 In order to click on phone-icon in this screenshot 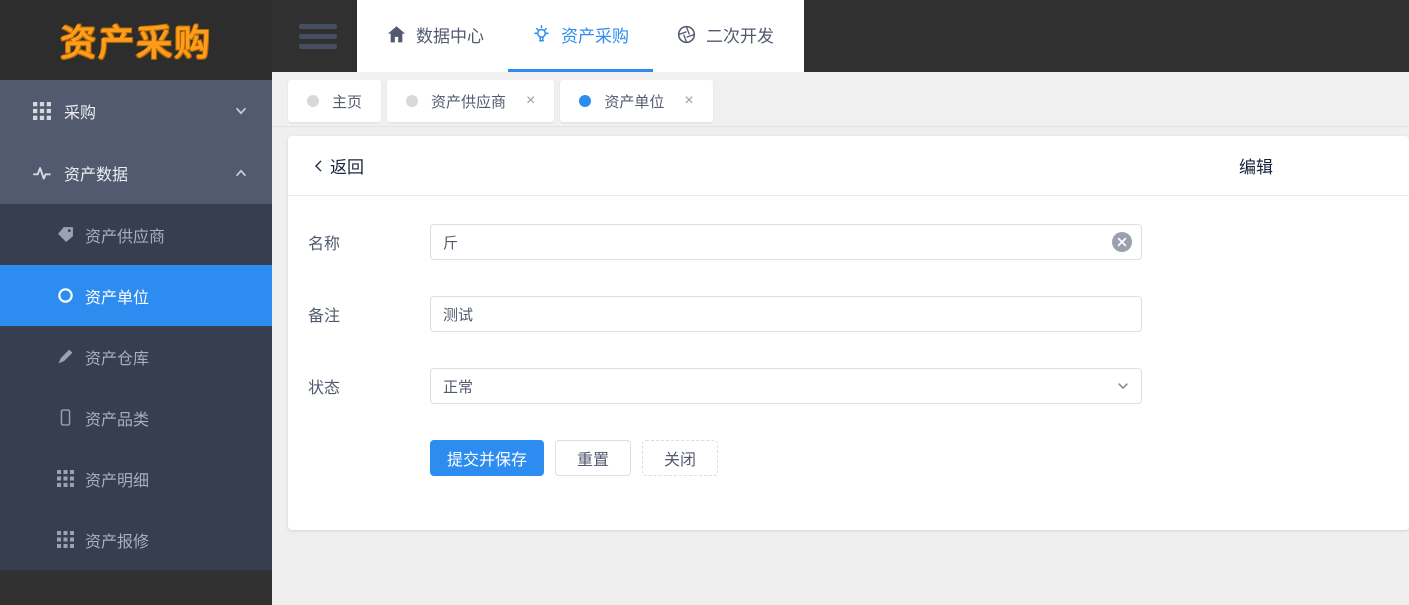, I will do `click(65, 417)`.